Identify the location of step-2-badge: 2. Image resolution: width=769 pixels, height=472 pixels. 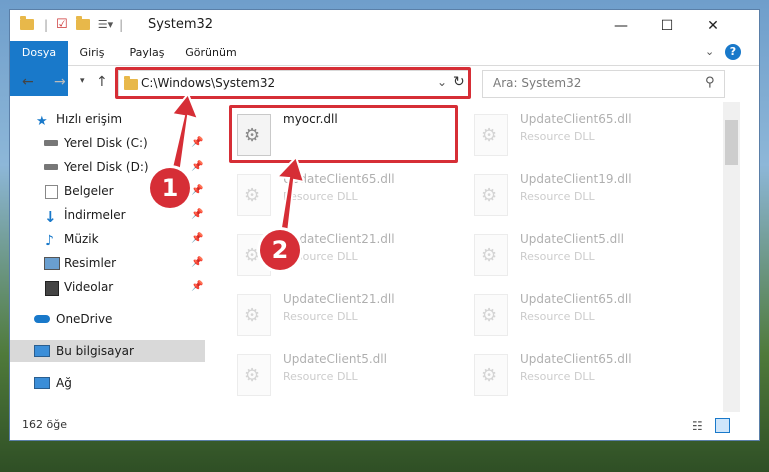
(280, 250).